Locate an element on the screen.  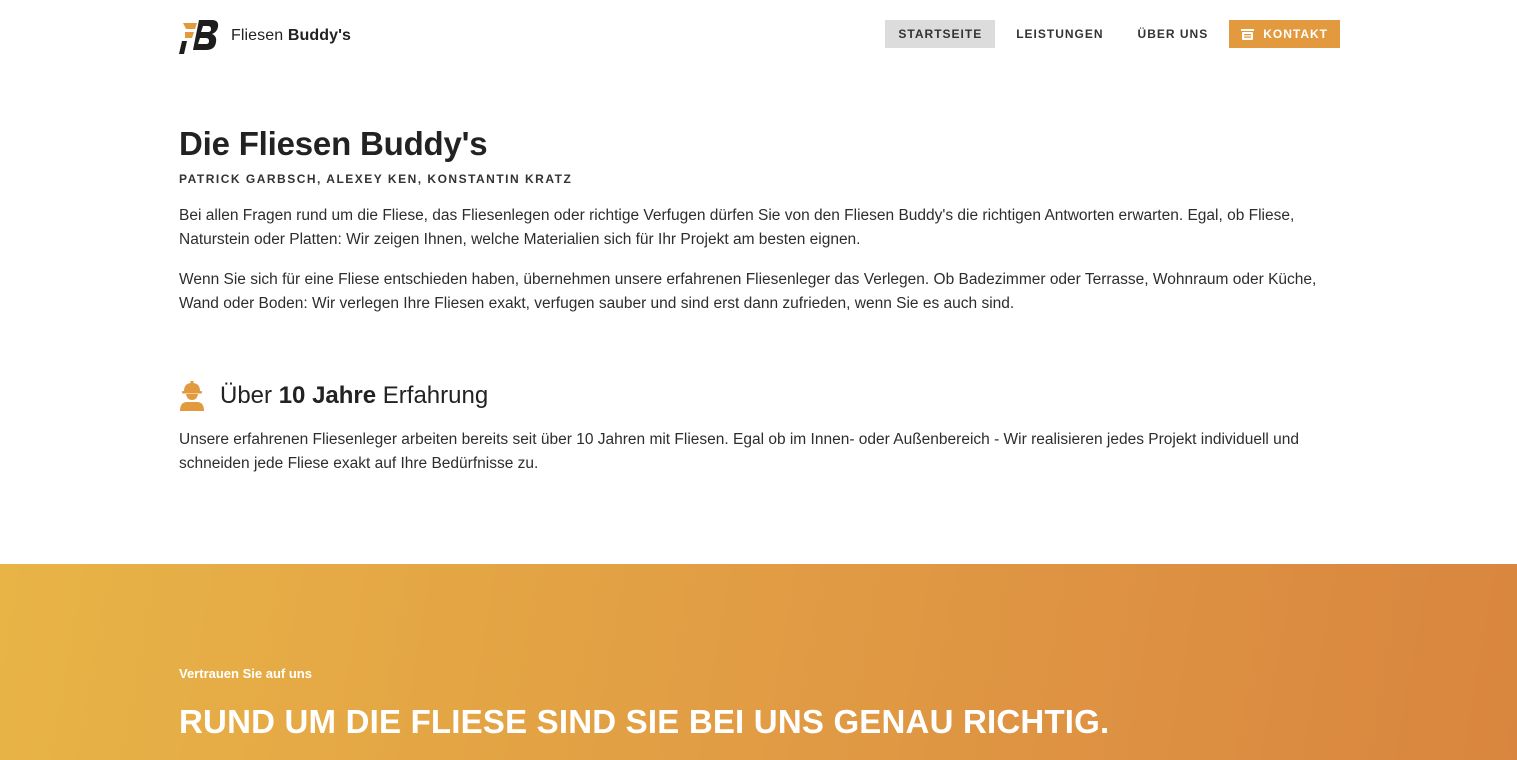
nav-kontakt-button: KONTAKT is located at coordinates (1284, 34).